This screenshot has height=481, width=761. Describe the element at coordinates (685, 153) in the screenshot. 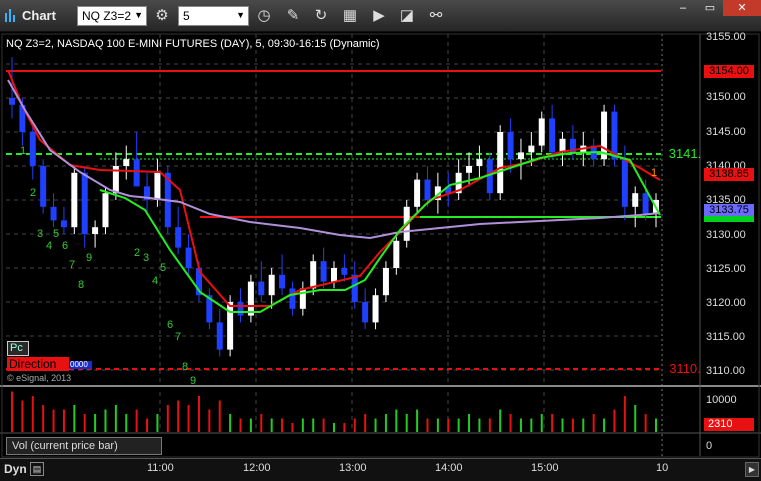

I see `green-line-label: 3141.` at that location.